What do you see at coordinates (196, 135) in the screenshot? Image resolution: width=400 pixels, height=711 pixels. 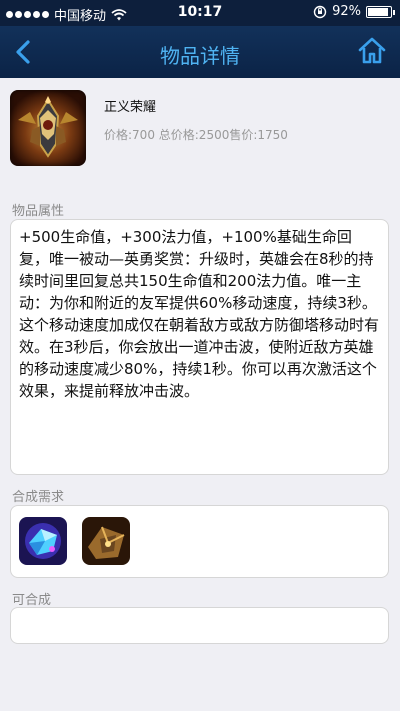 I see `item-price-line: 价格:700 总价格:2500售价:1750` at bounding box center [196, 135].